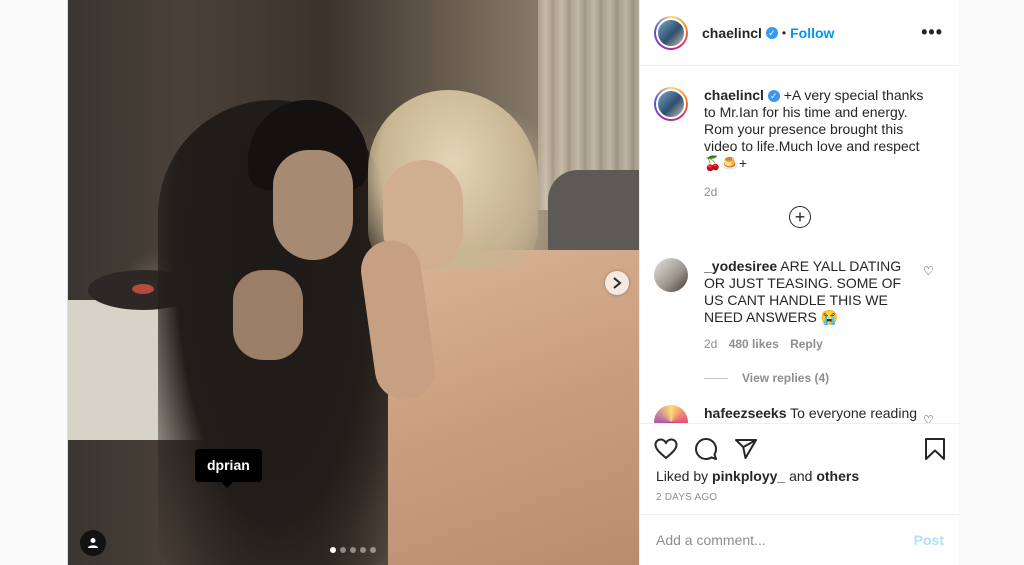 The height and width of the screenshot is (565, 1024). I want to click on post-header: chaelincl ✓ • Follow •••, so click(799, 33).